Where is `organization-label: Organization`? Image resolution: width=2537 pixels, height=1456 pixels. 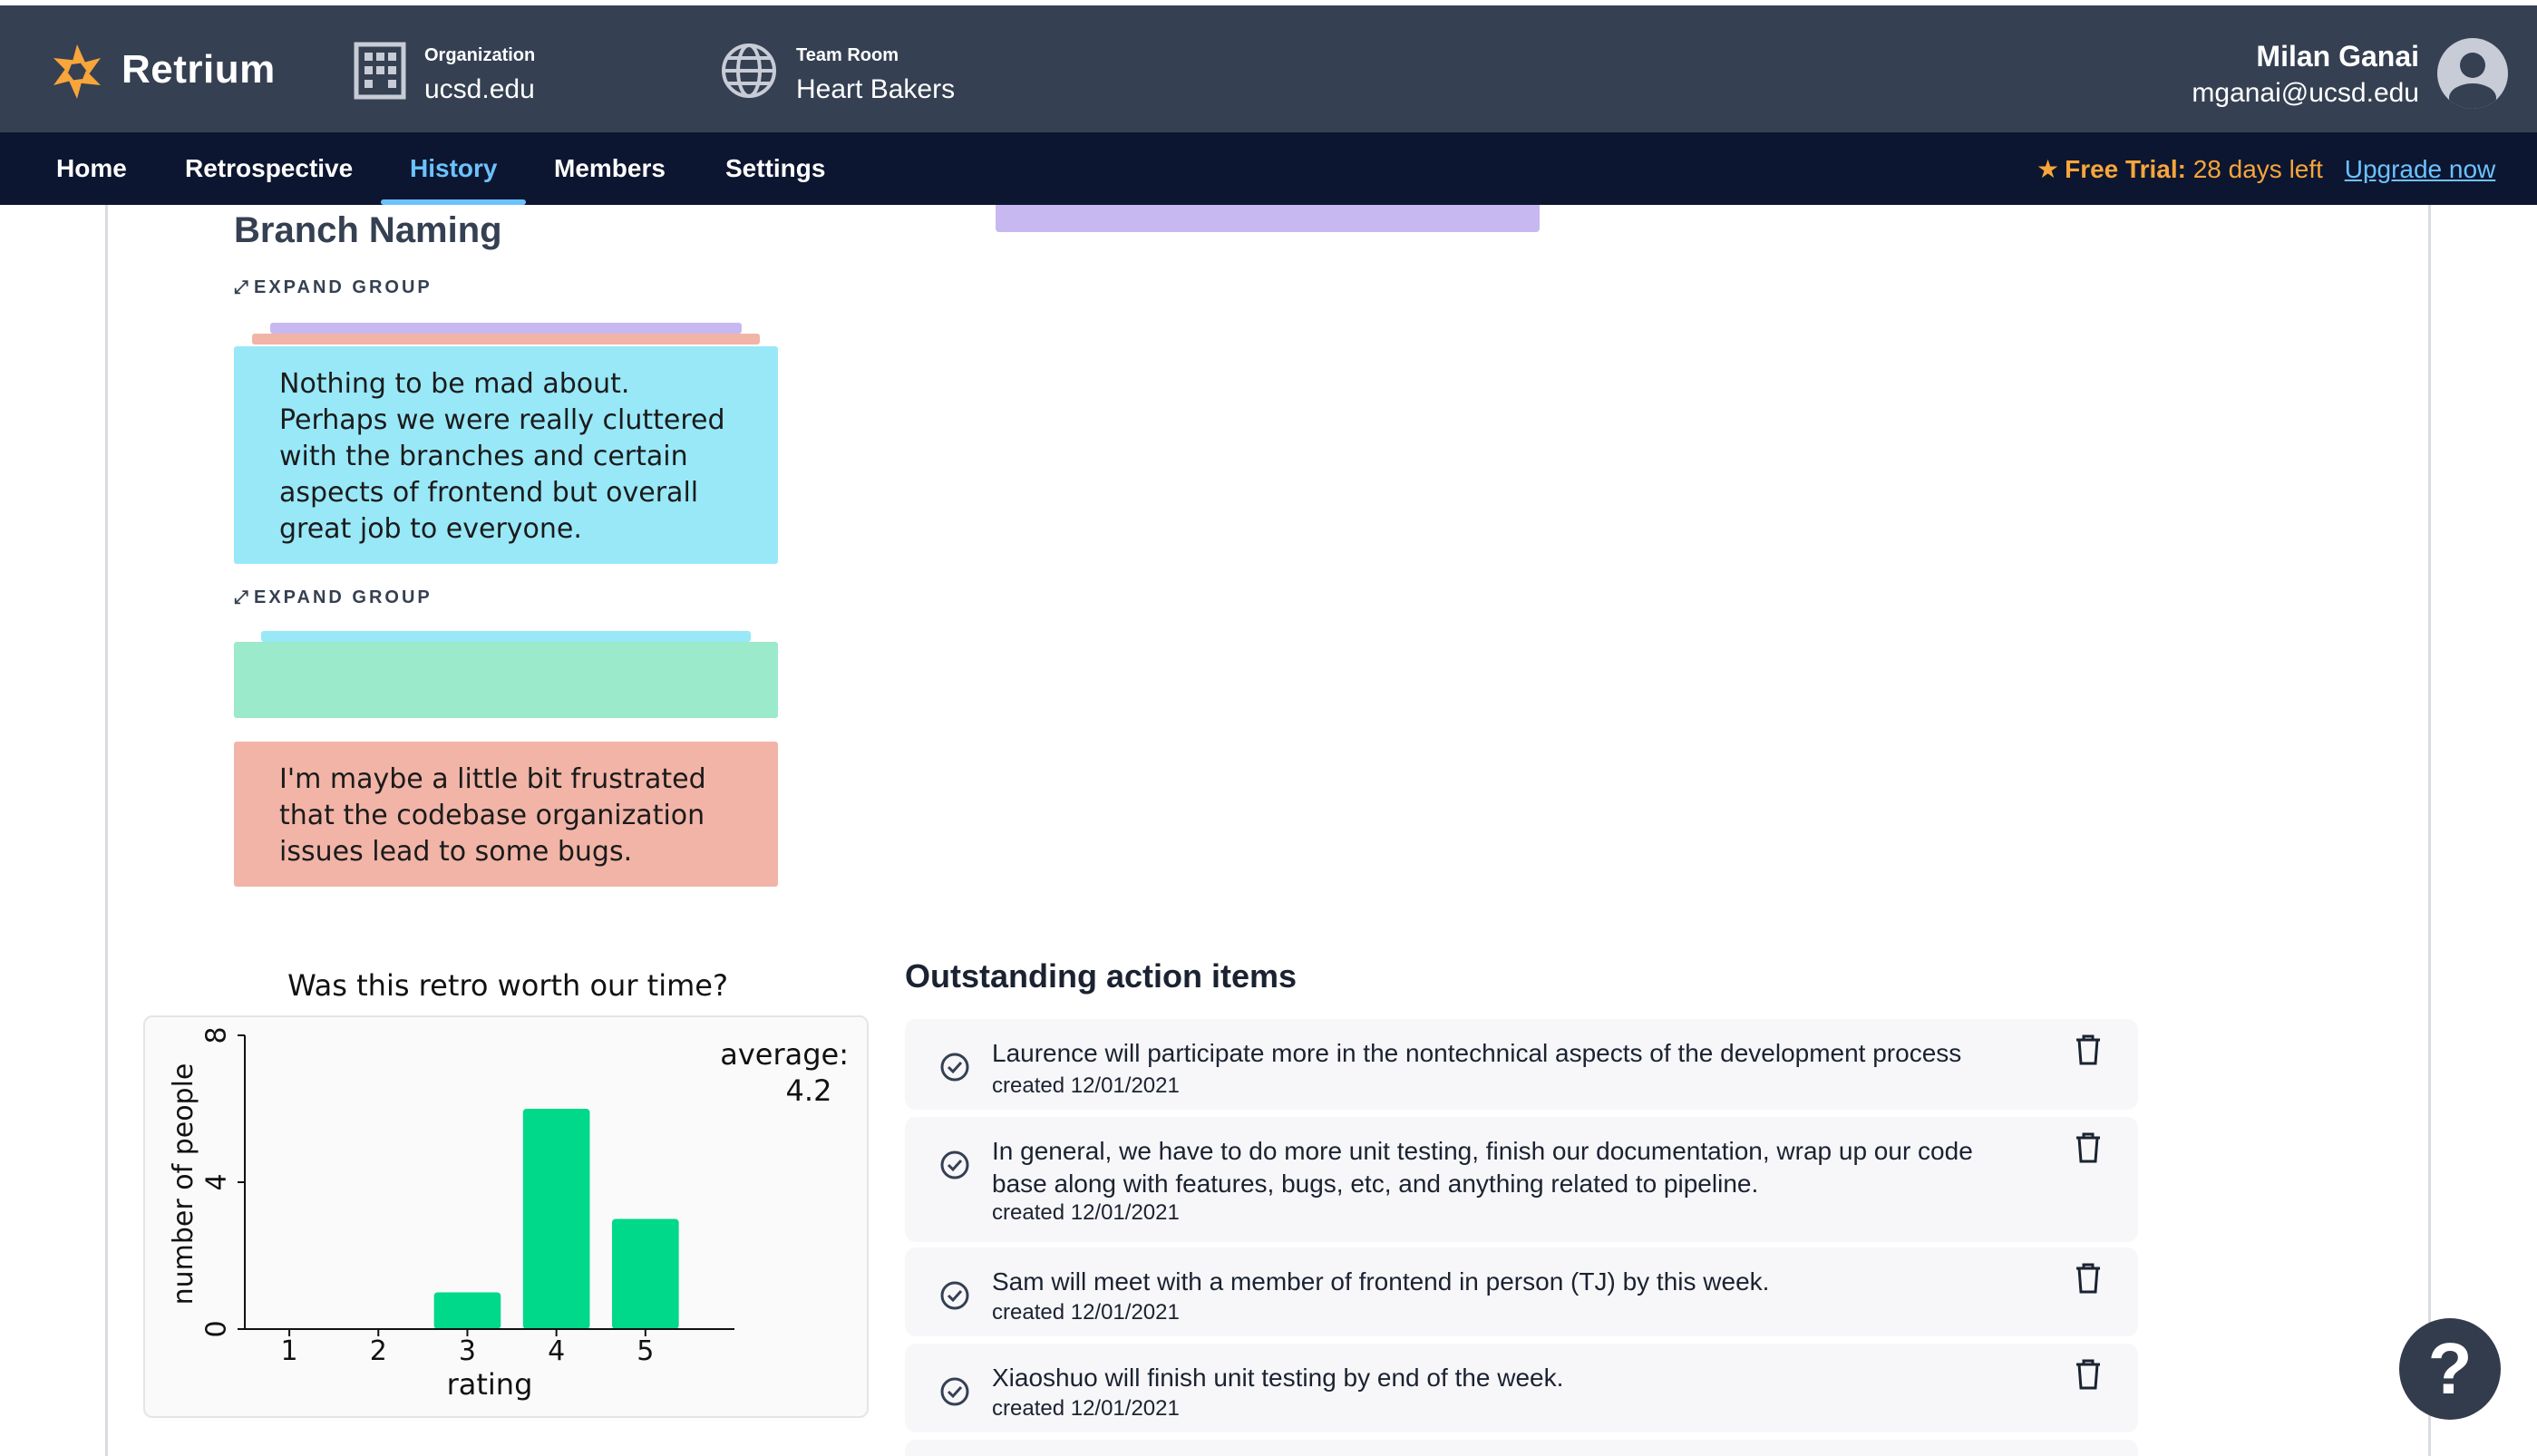 organization-label: Organization is located at coordinates (480, 55).